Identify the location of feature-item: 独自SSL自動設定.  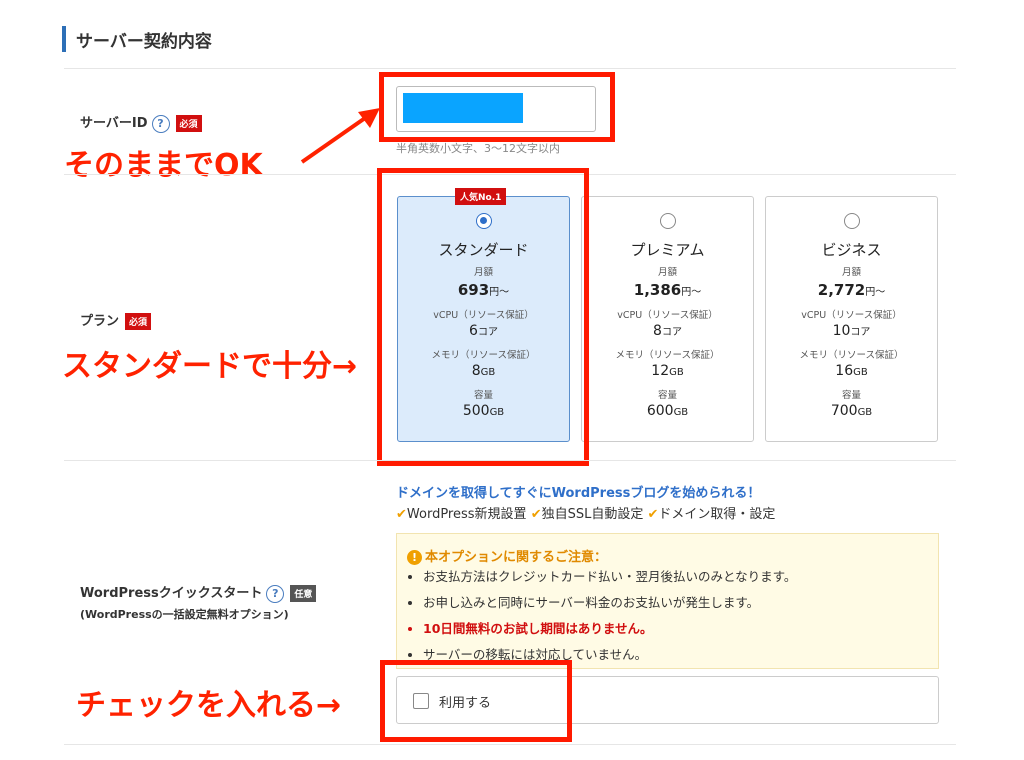
(592, 514).